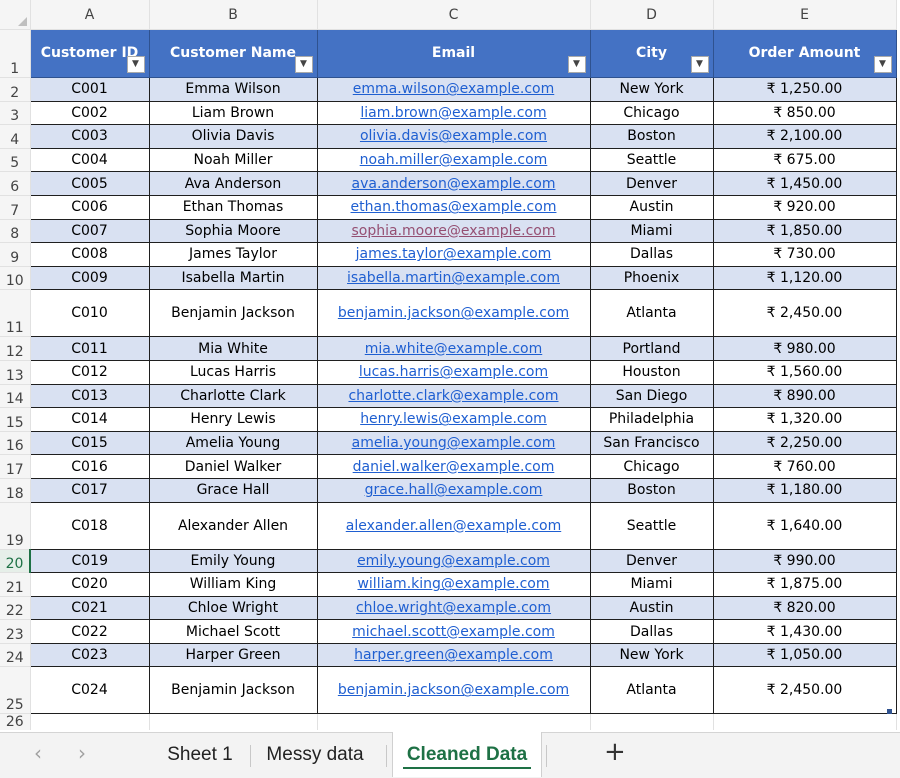  I want to click on customer-name-cell: Alexander Allen, so click(233, 525).